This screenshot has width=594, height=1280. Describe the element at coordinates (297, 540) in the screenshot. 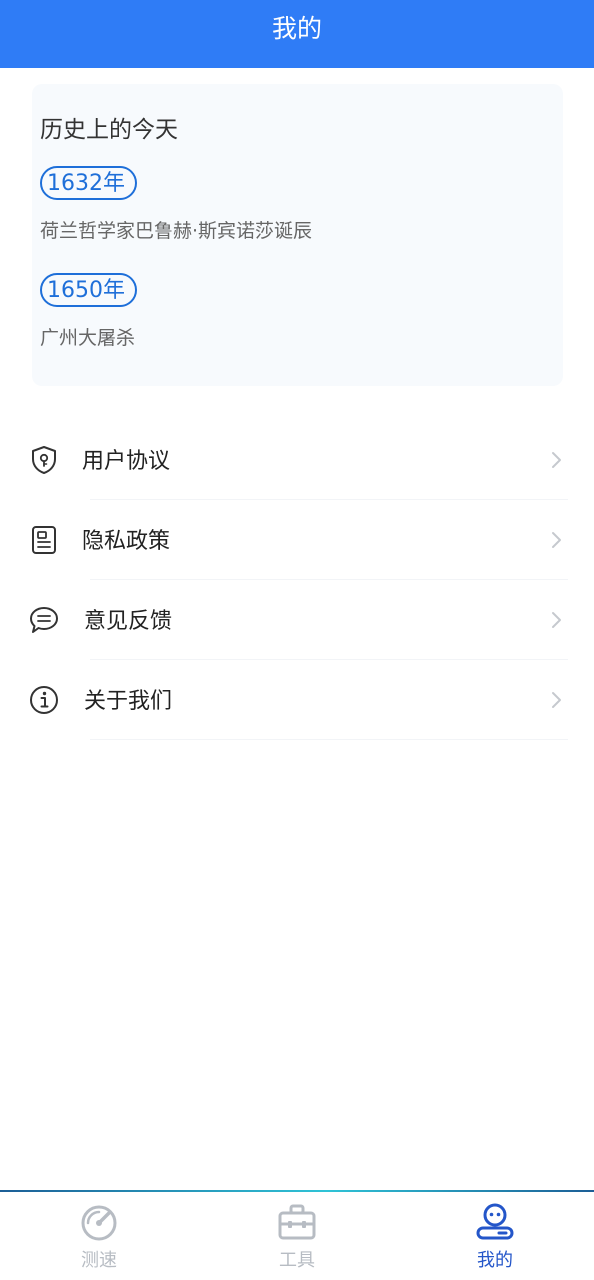

I see `menu-item-privacy-policy: 隐私政策` at that location.